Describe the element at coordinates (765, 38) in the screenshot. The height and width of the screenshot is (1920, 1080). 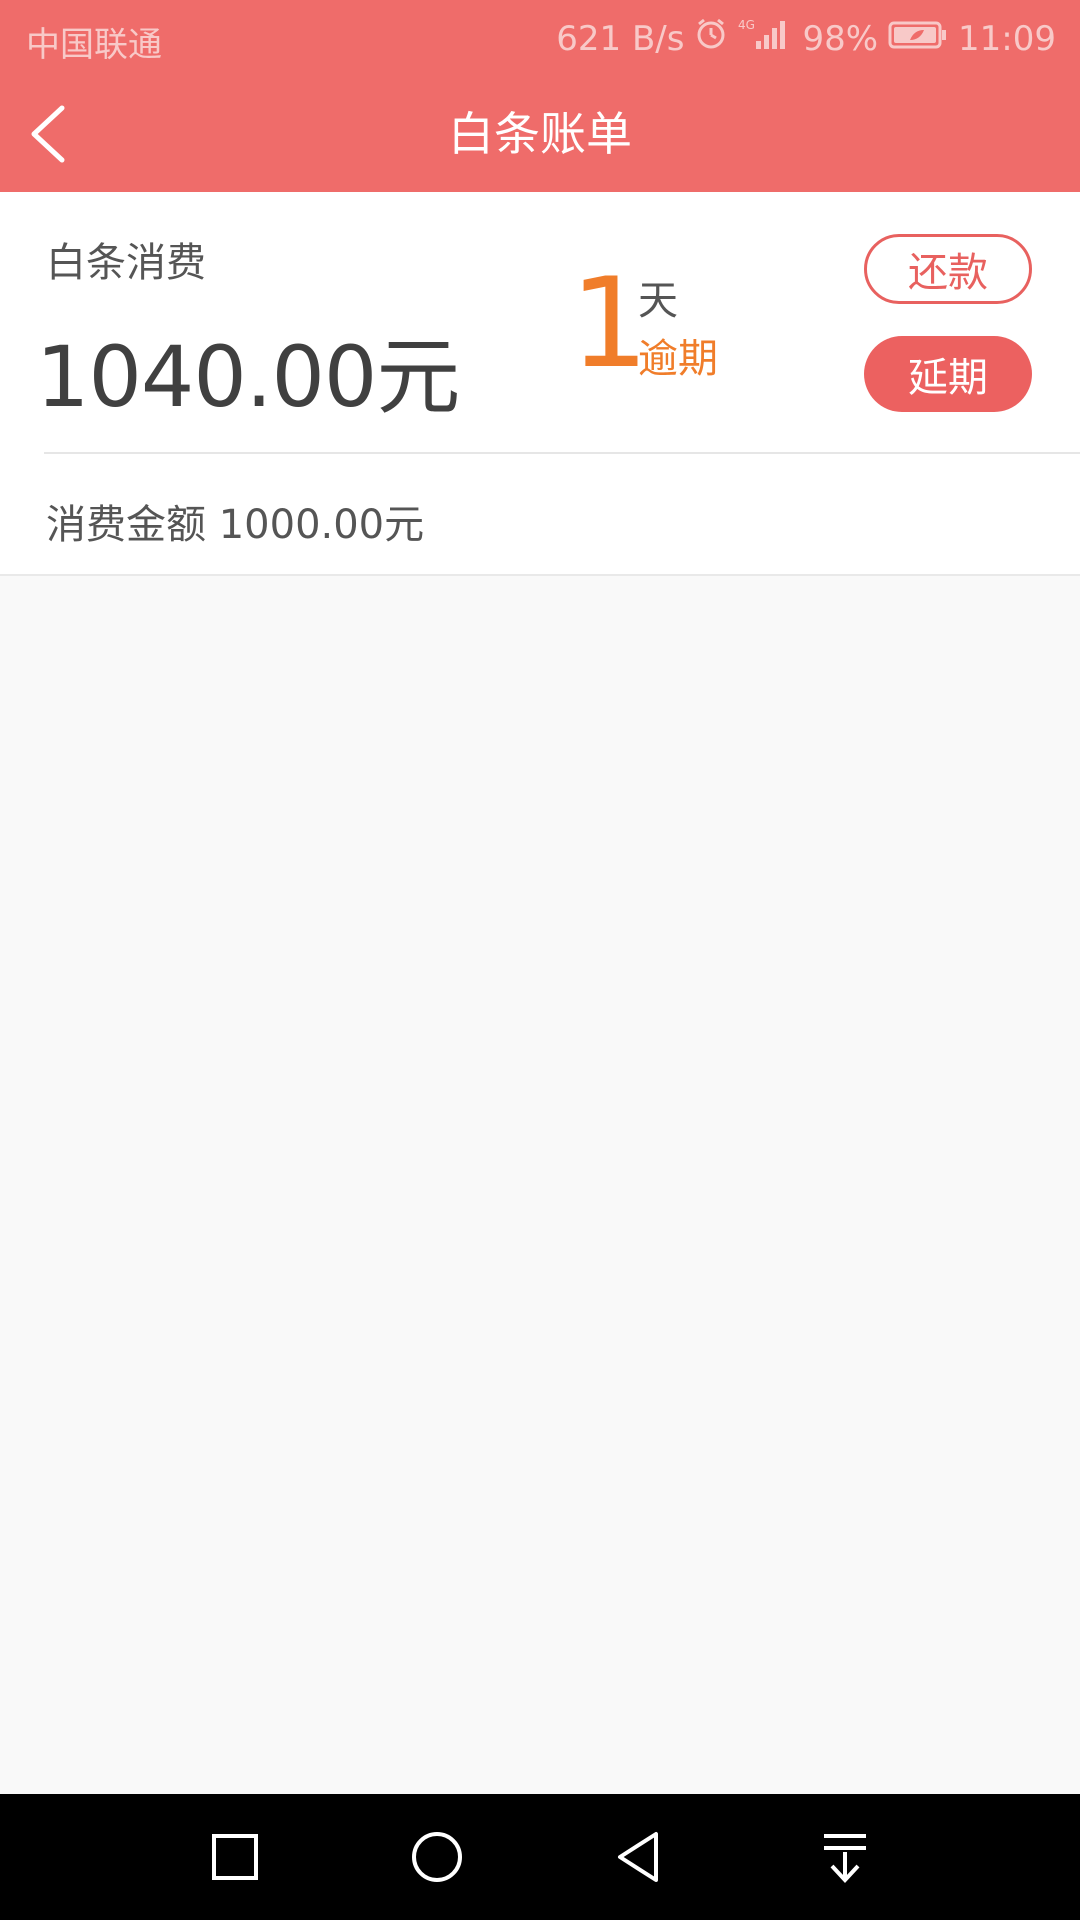
I see `signal-icon: 4G` at that location.